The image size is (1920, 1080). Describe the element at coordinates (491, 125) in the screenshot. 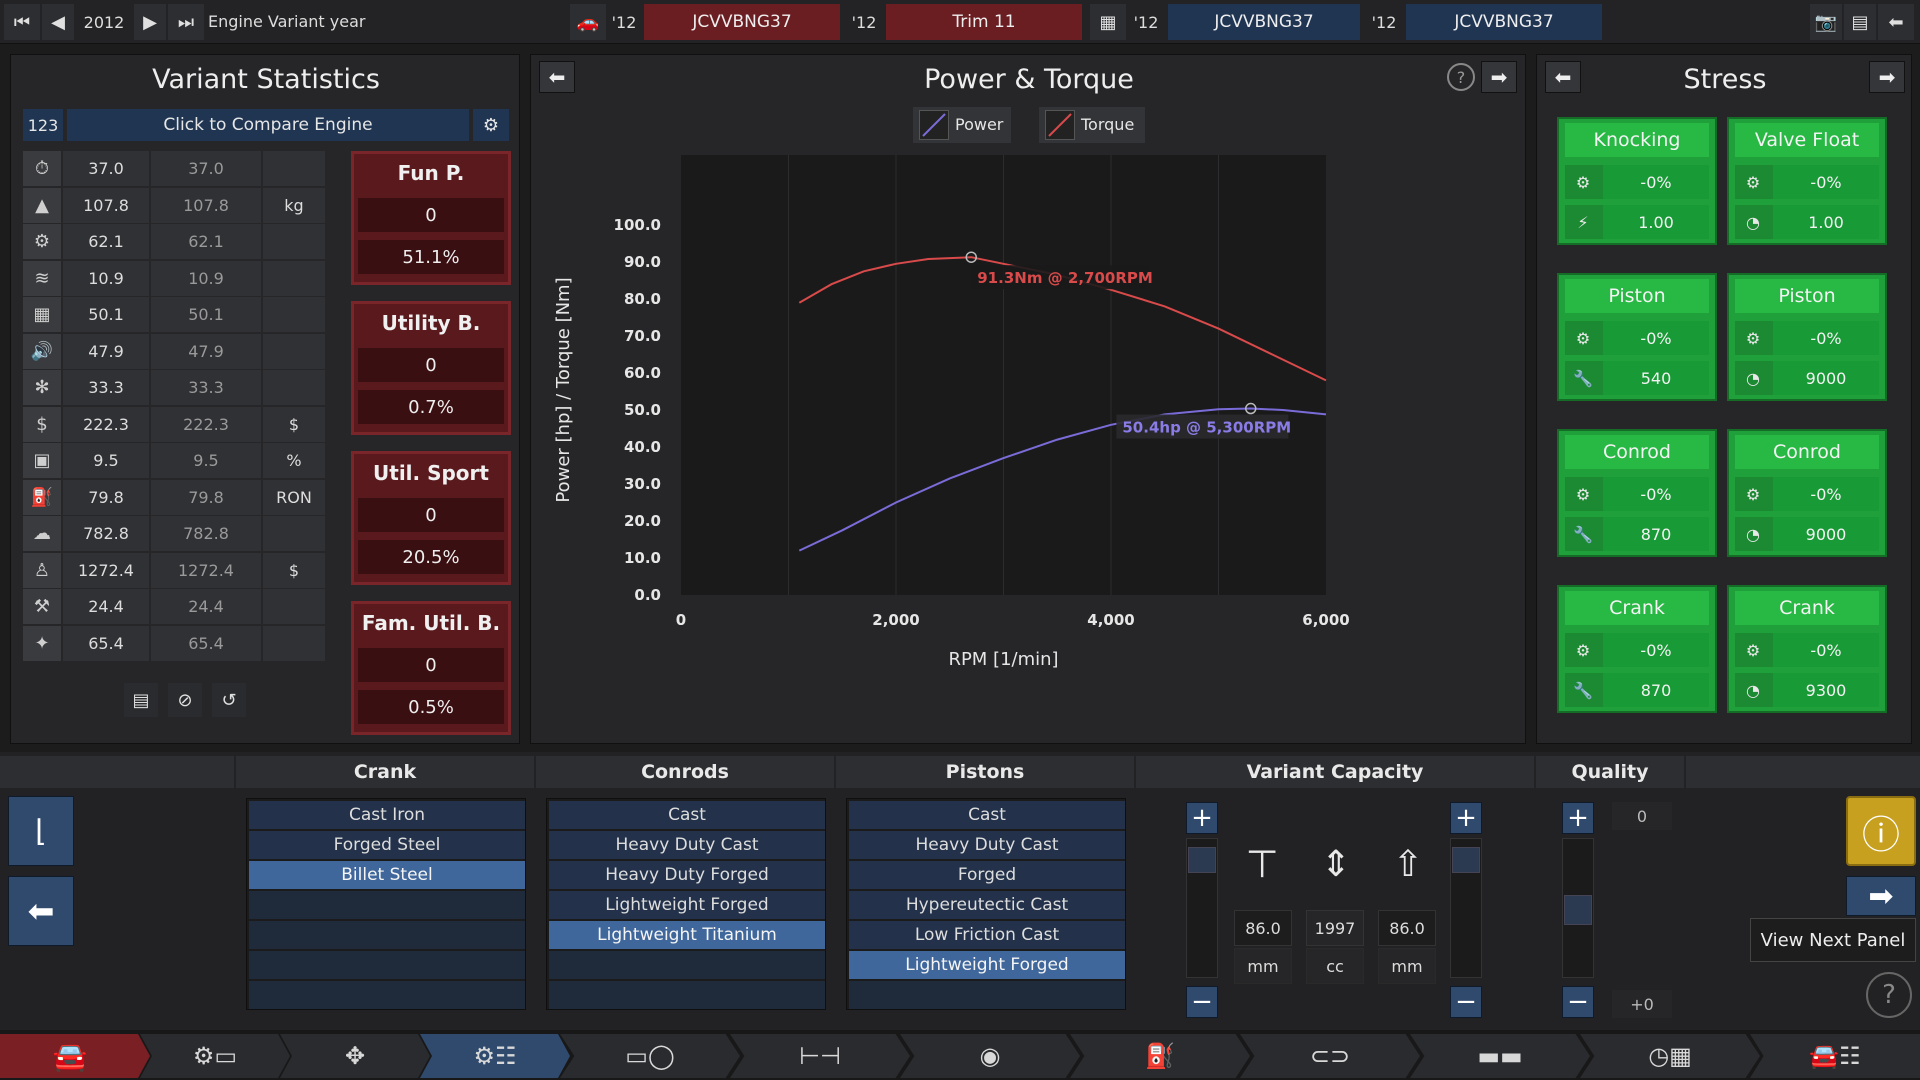

I see `compare-icon-button: ⚙` at that location.